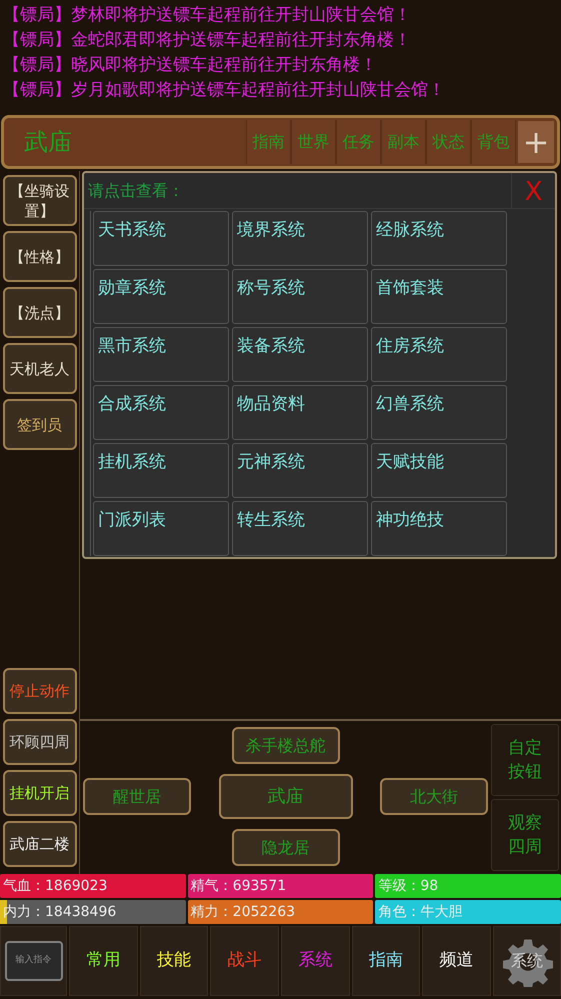 The height and width of the screenshot is (999, 561). What do you see at coordinates (136, 191) in the screenshot?
I see `dialog-title: 请点击查看：` at bounding box center [136, 191].